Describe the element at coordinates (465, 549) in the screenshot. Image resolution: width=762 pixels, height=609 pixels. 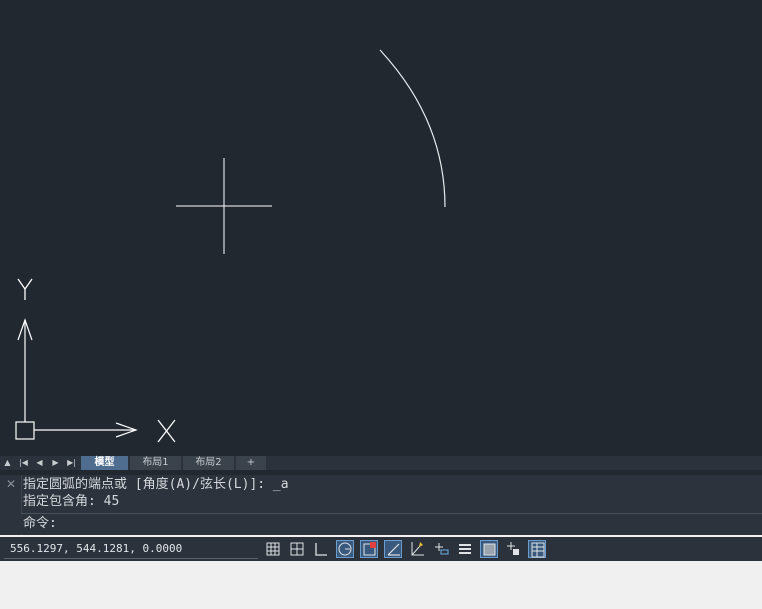
I see `lineweight-icon` at that location.